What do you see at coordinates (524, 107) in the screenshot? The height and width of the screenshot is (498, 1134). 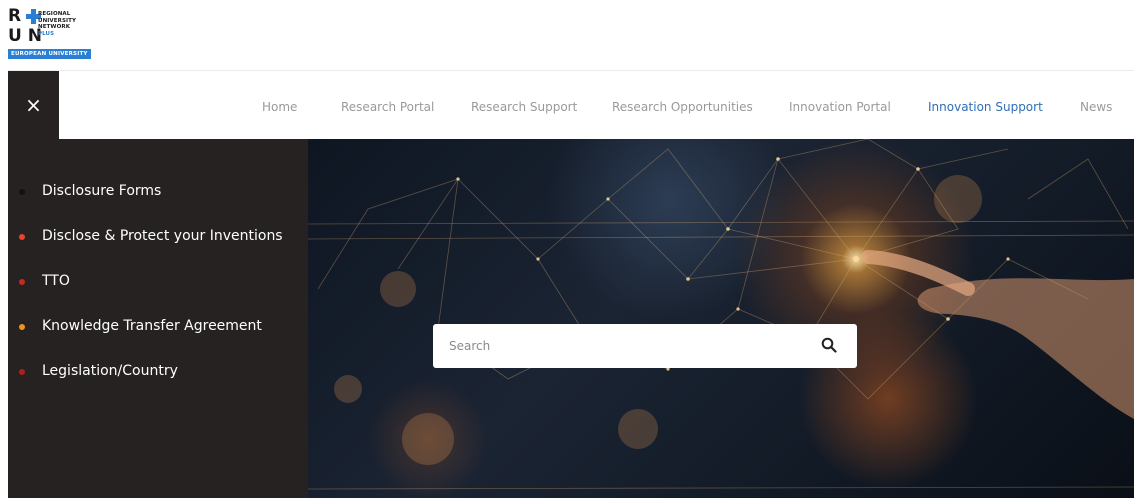 I see `nav-item-research-support: Research Support` at bounding box center [524, 107].